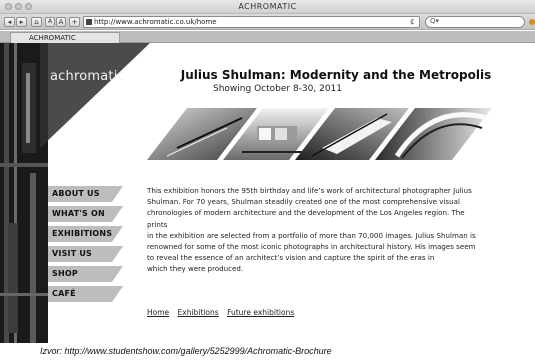 The image size is (535, 363). Describe the element at coordinates (78, 213) in the screenshot. I see `nav-label: WHAT'S ON` at that location.